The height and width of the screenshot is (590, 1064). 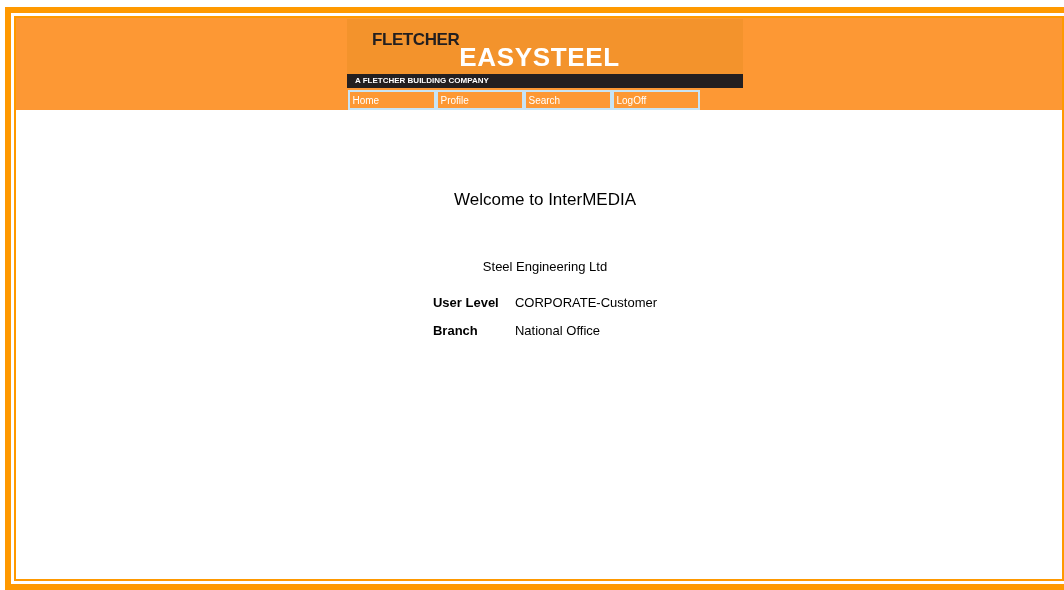 I want to click on nav-link: Search, so click(x=567, y=100).